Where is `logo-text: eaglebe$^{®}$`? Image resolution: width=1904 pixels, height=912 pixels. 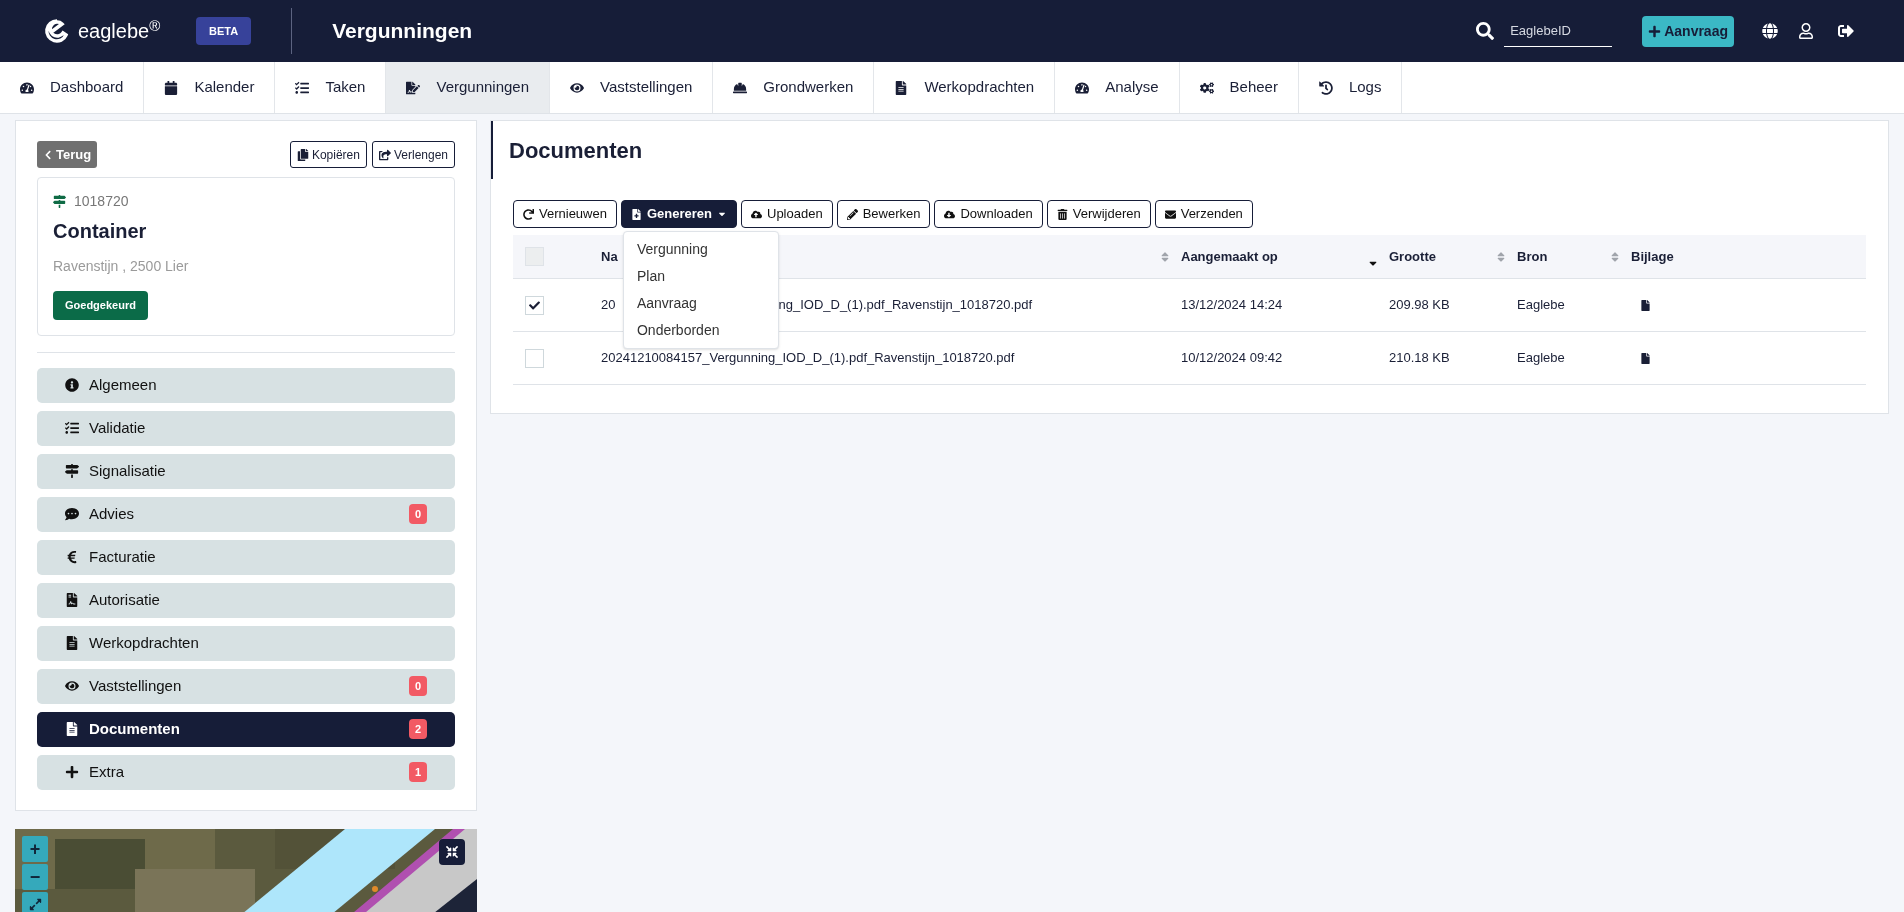 logo-text: eaglebe$^{®}$ is located at coordinates (119, 30).